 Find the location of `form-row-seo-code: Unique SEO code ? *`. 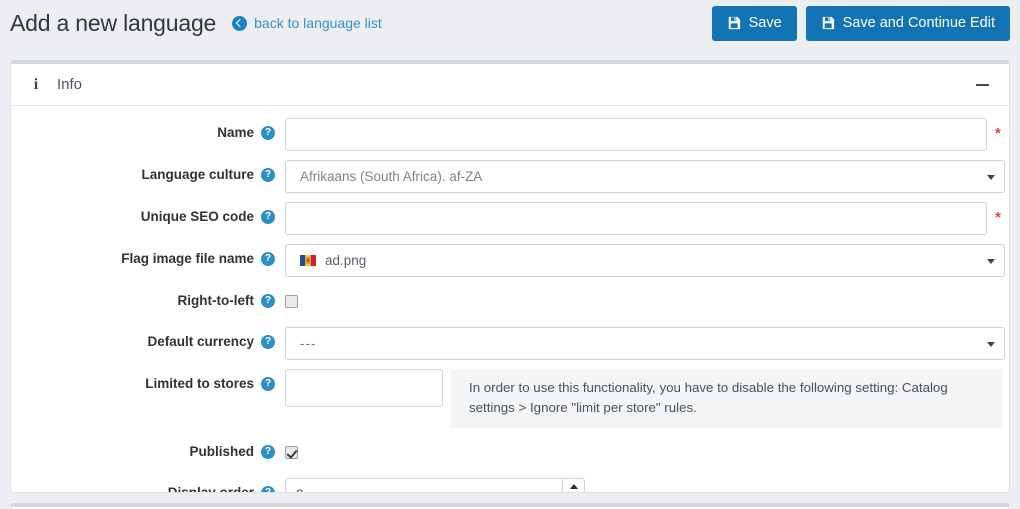

form-row-seo-code: Unique SEO code ? * is located at coordinates (510, 218).